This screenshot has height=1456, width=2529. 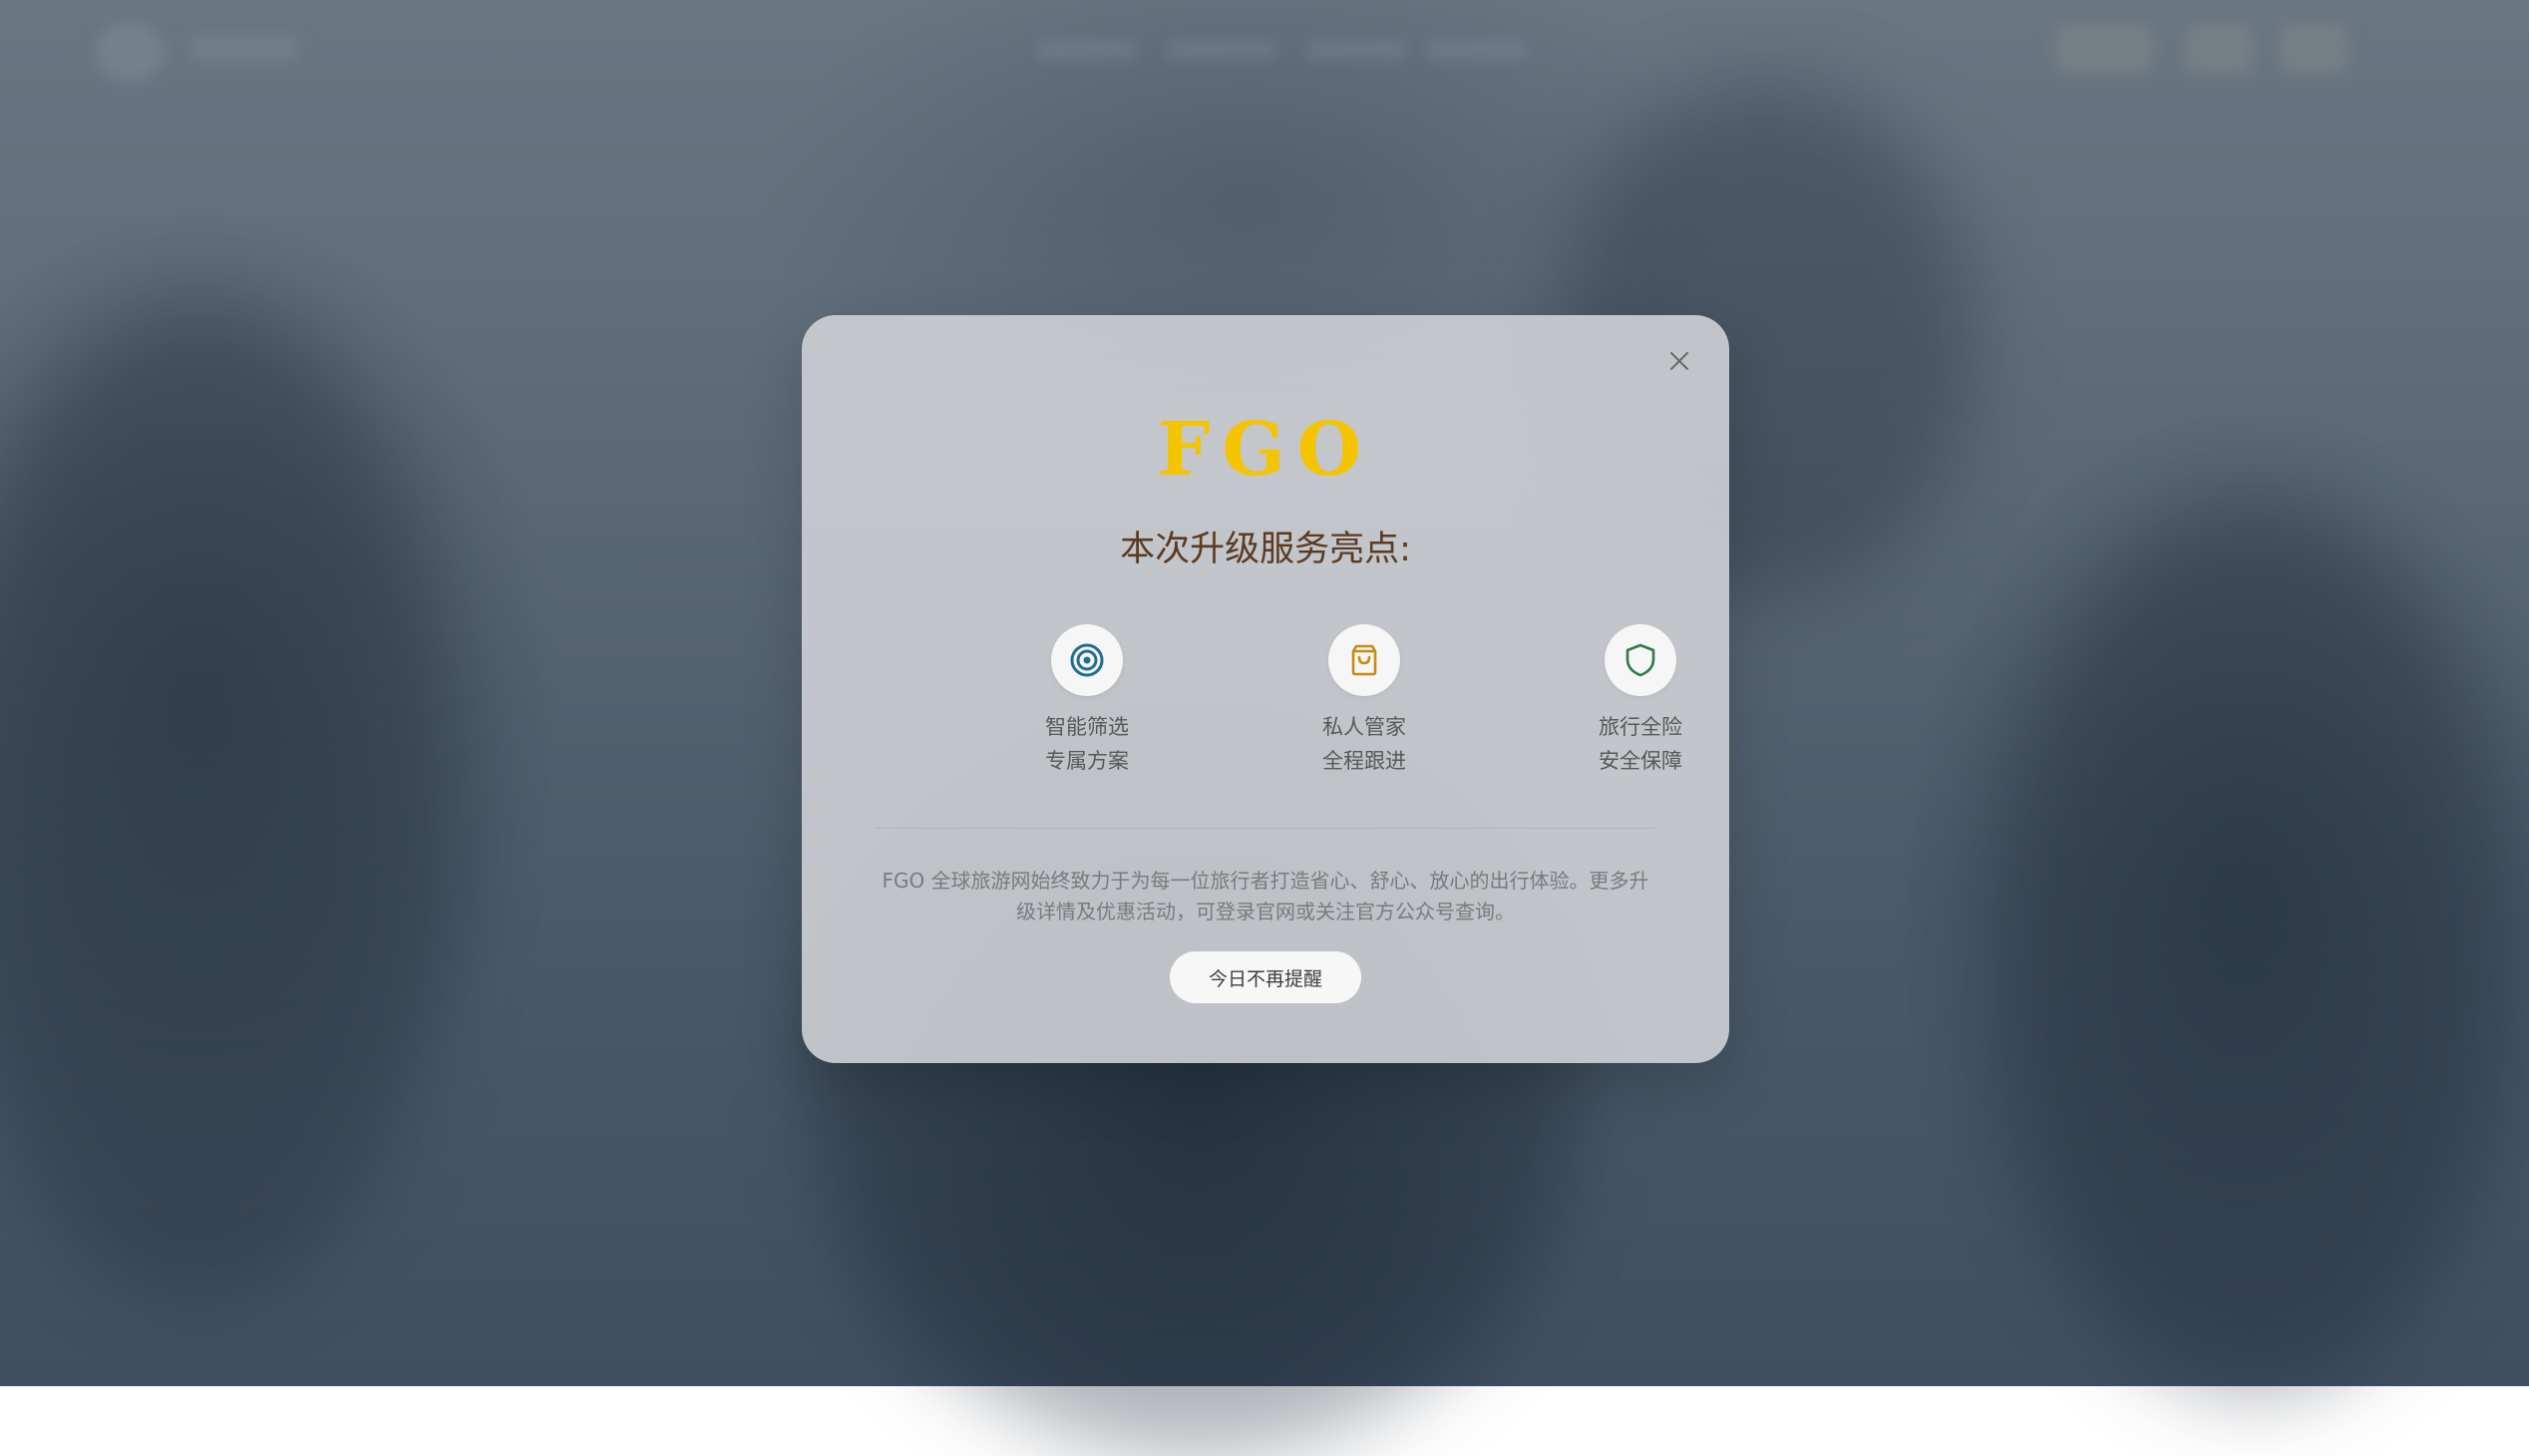 I want to click on shopping-bag-icon, so click(x=1364, y=660).